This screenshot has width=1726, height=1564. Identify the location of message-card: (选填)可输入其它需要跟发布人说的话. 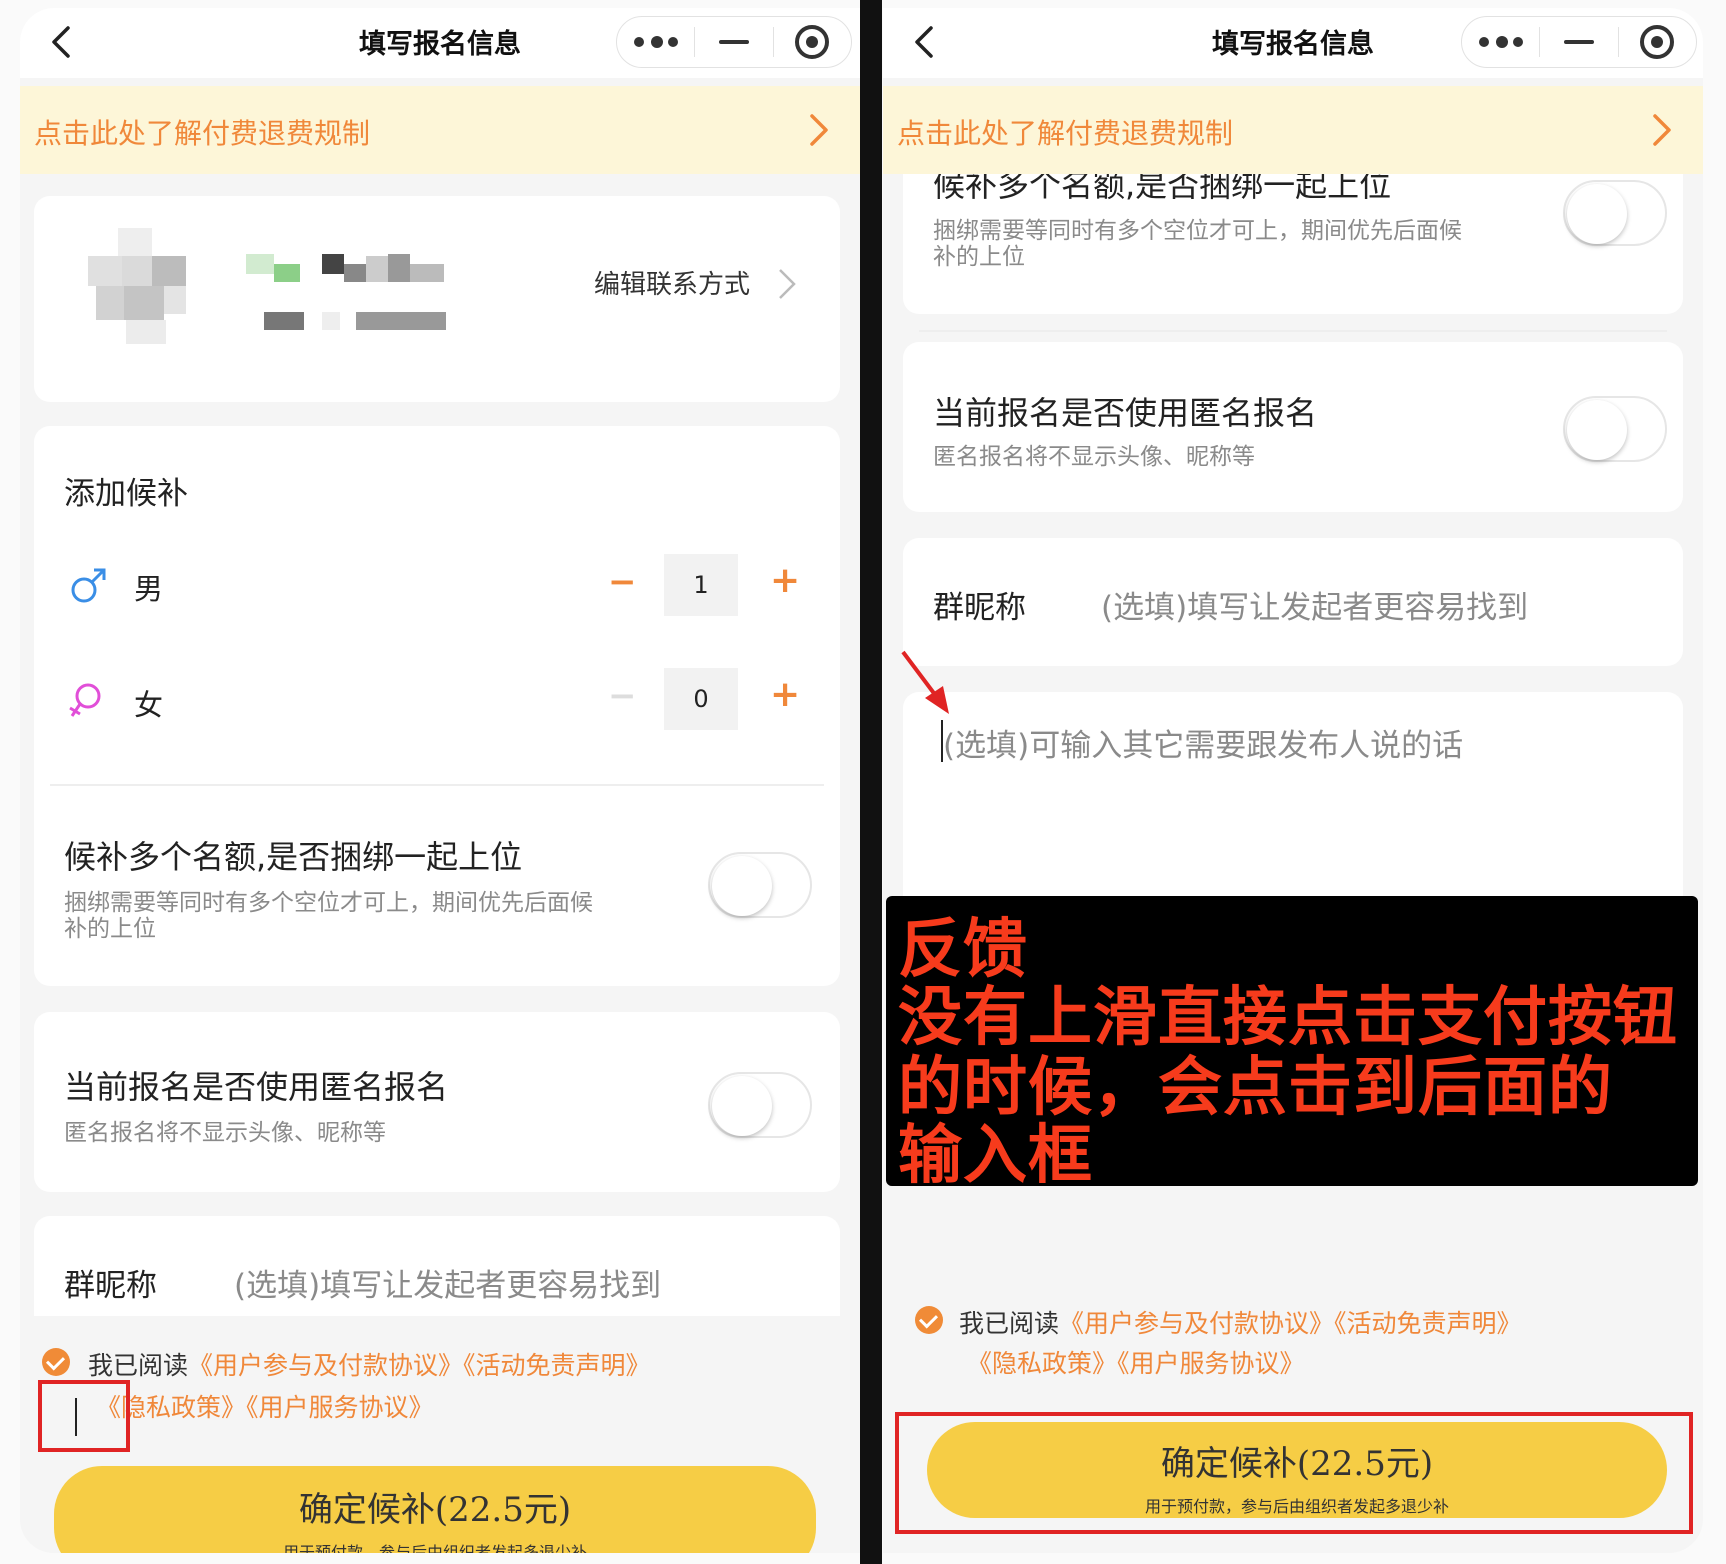
(1293, 807).